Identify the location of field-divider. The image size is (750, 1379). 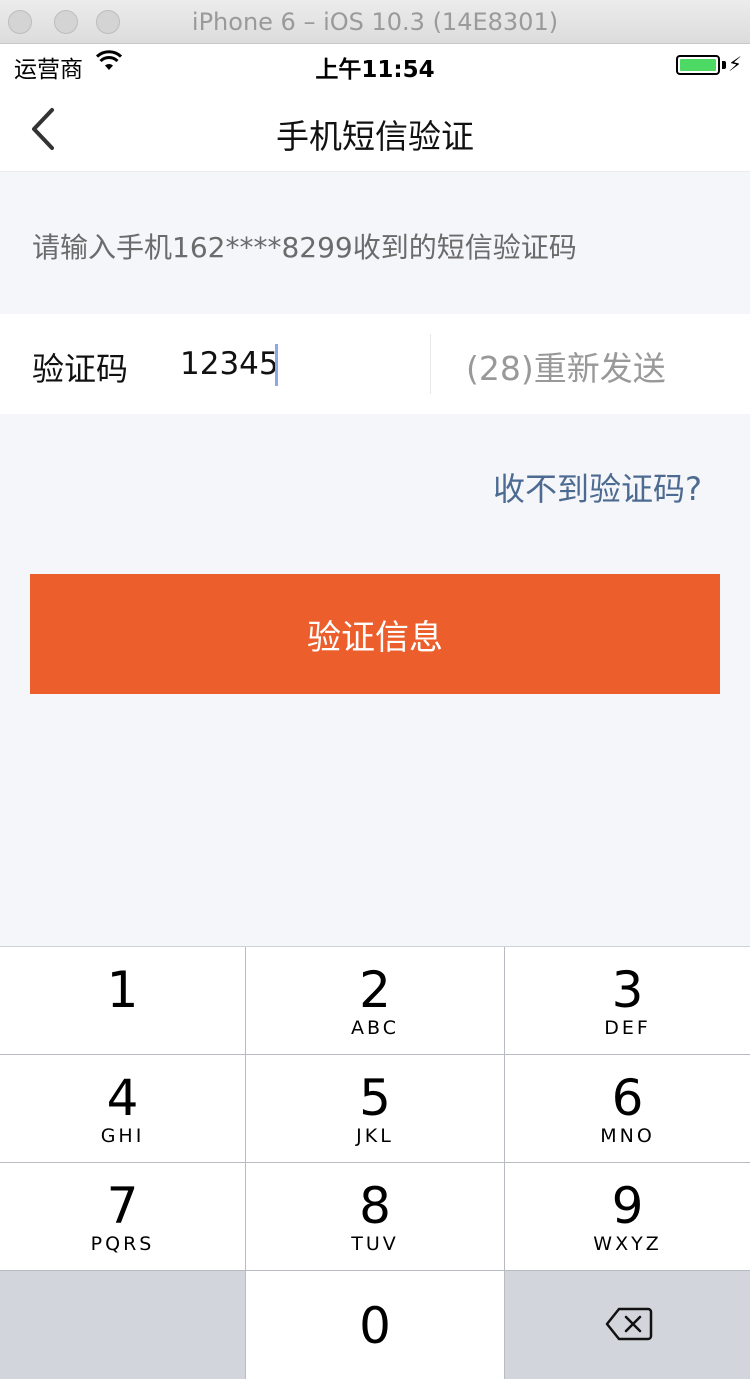
(430, 364).